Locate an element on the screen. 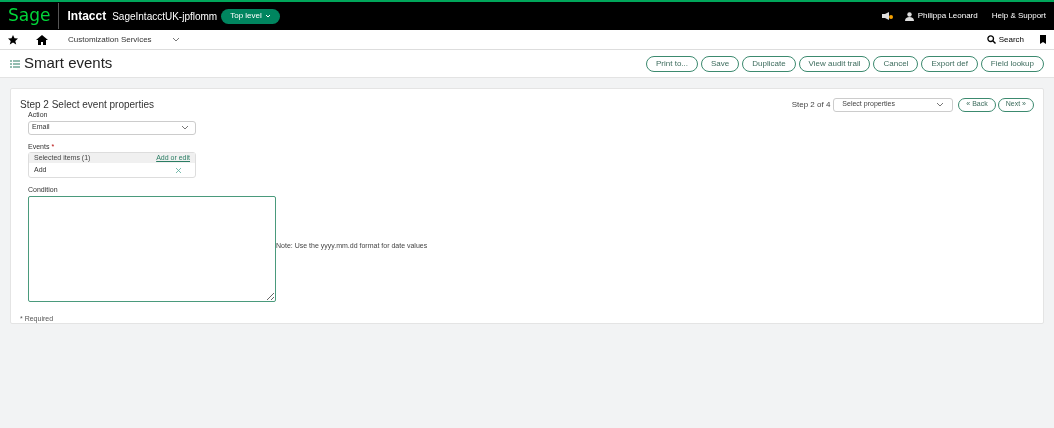  module-menu: Customization Services is located at coordinates (120, 39).